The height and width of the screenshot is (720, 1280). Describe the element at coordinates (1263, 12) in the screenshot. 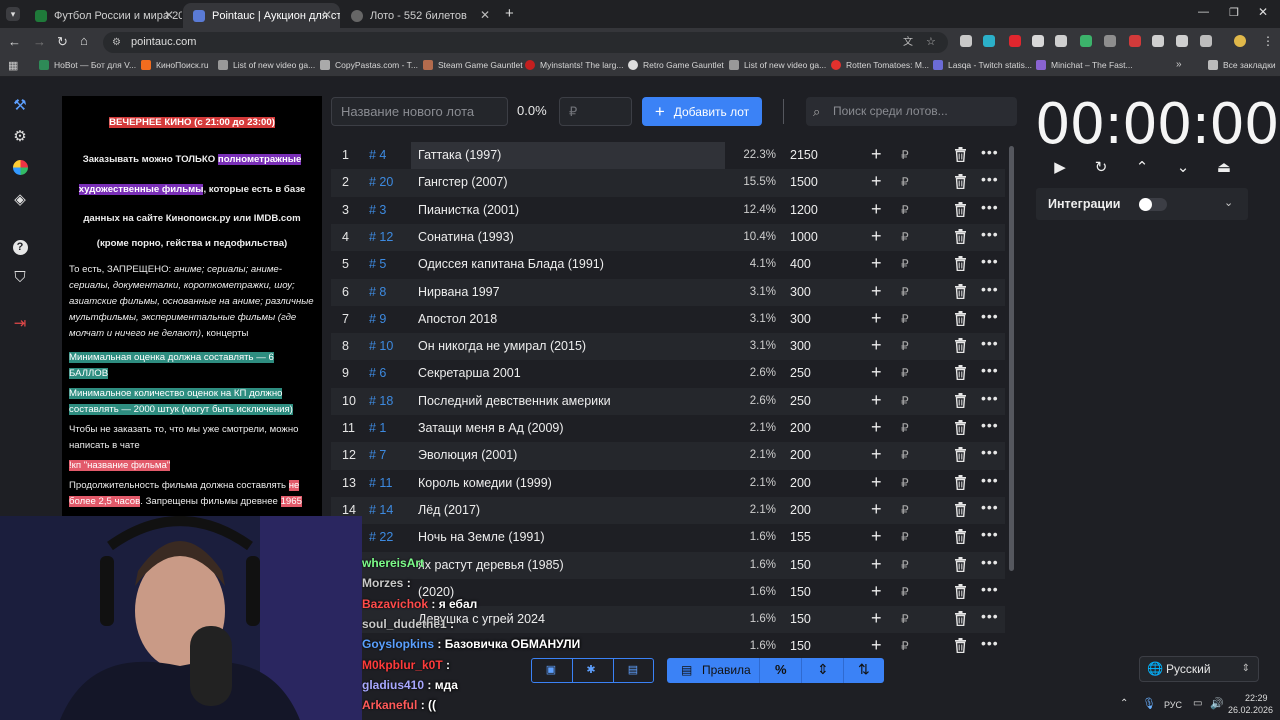

I see `close-window-icon: ✕` at that location.